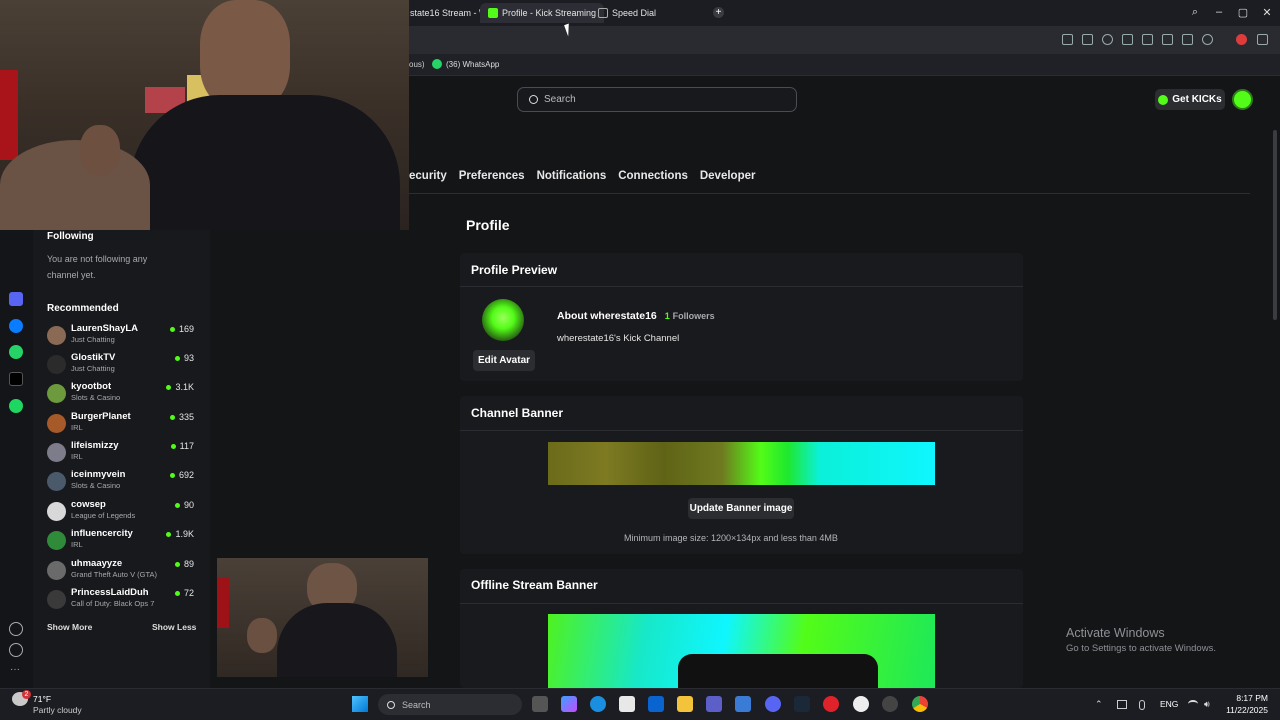  Describe the element at coordinates (1242, 99) in the screenshot. I see `user-avatar` at that location.